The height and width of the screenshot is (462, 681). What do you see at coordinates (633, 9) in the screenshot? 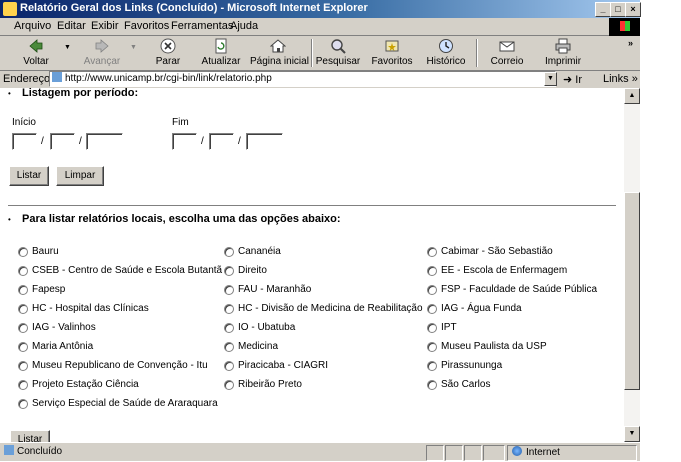
I see `close-button: ×` at bounding box center [633, 9].